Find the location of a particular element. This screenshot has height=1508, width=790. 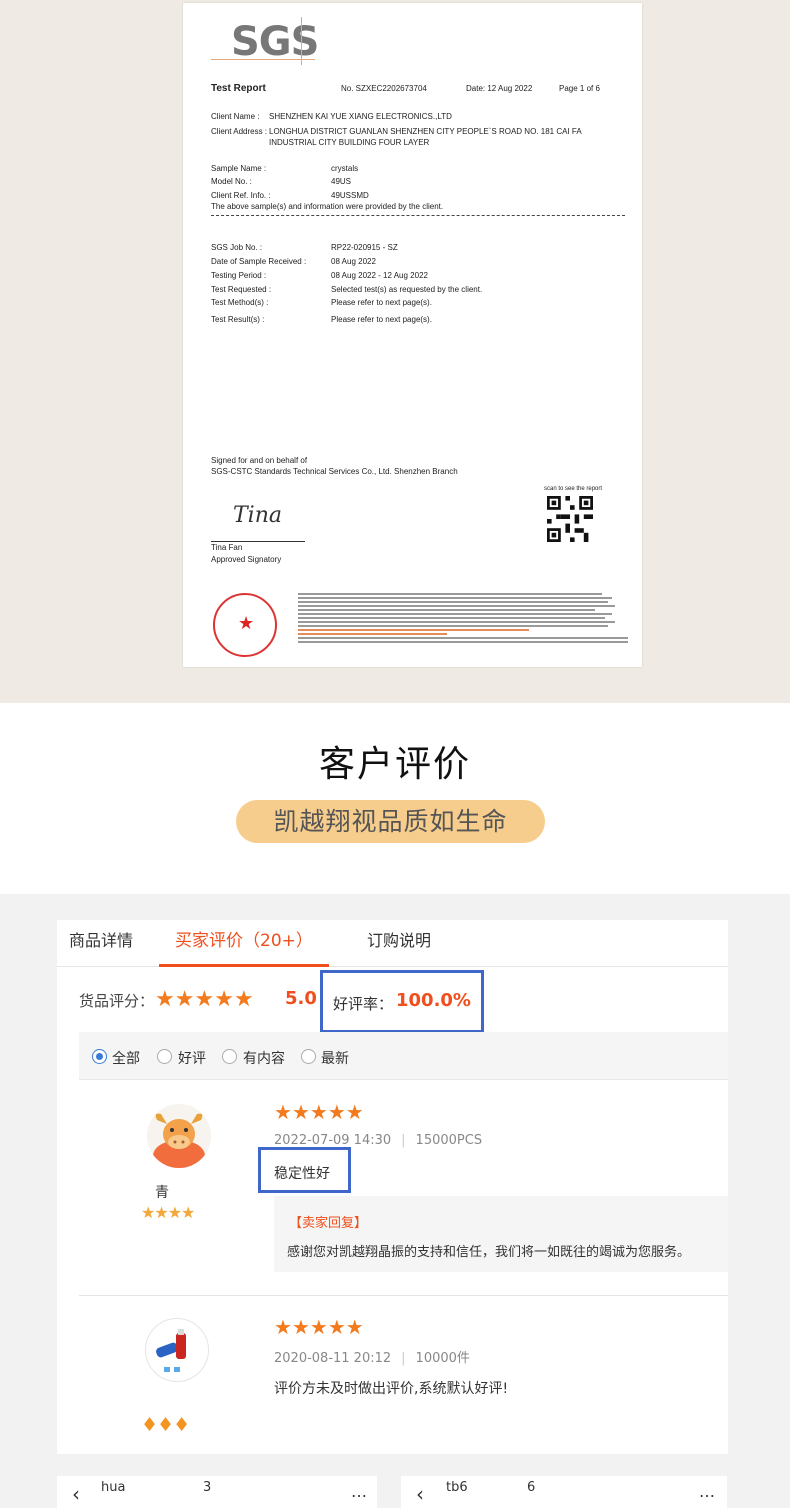

requested-label: Test Requested : is located at coordinates (241, 289).